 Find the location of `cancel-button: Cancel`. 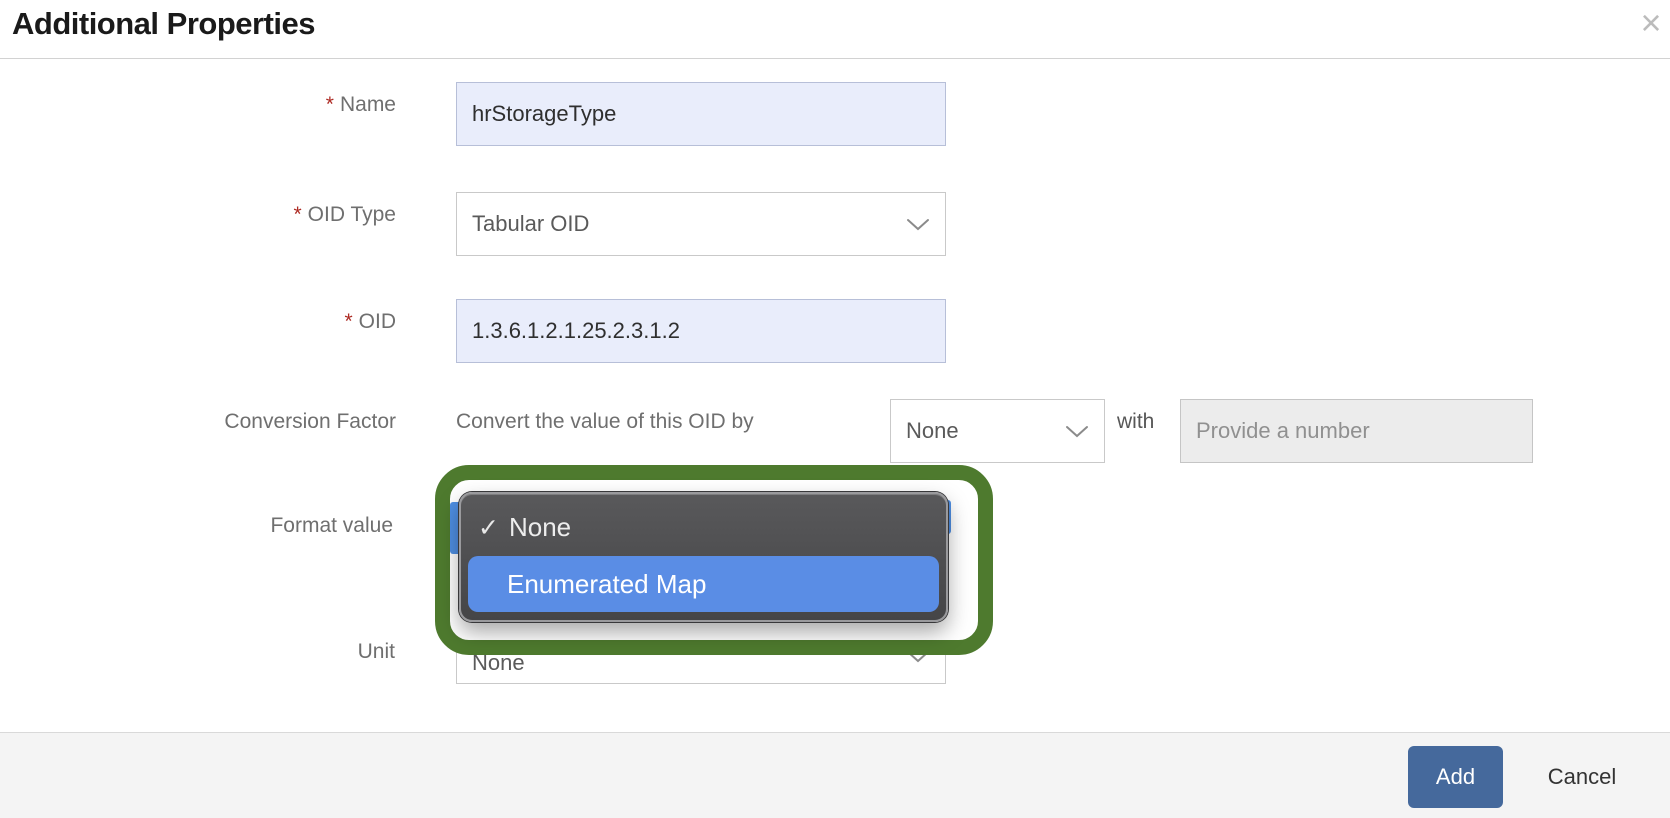

cancel-button: Cancel is located at coordinates (1582, 777).